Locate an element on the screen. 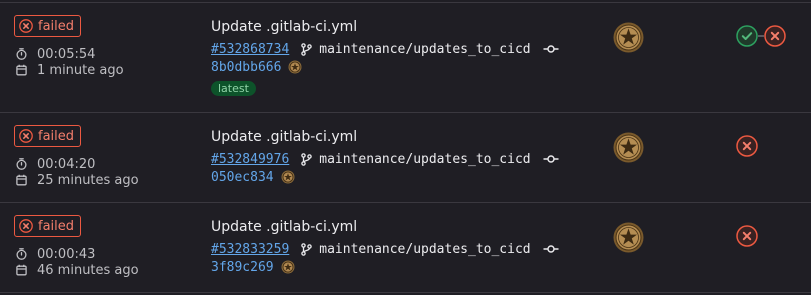 The width and height of the screenshot is (811, 295). finished-time: 46 minutes ago is located at coordinates (77, 270).